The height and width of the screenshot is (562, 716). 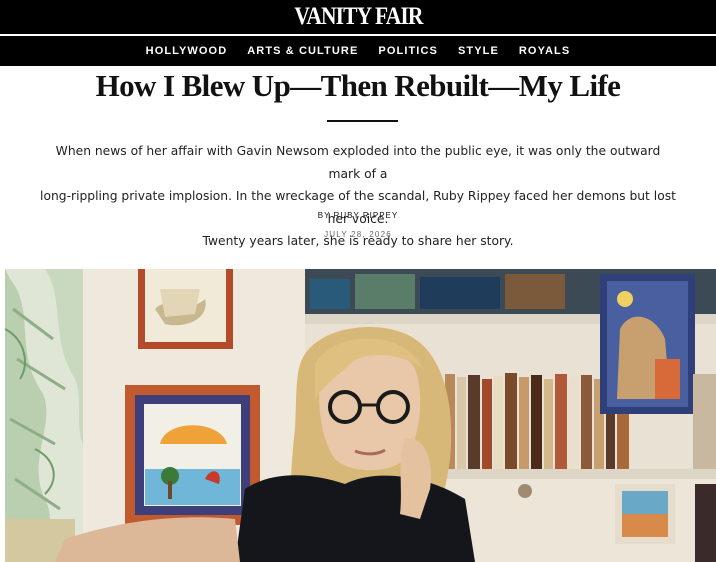 I want to click on article-date: JULY 28, 2026, so click(x=358, y=234).